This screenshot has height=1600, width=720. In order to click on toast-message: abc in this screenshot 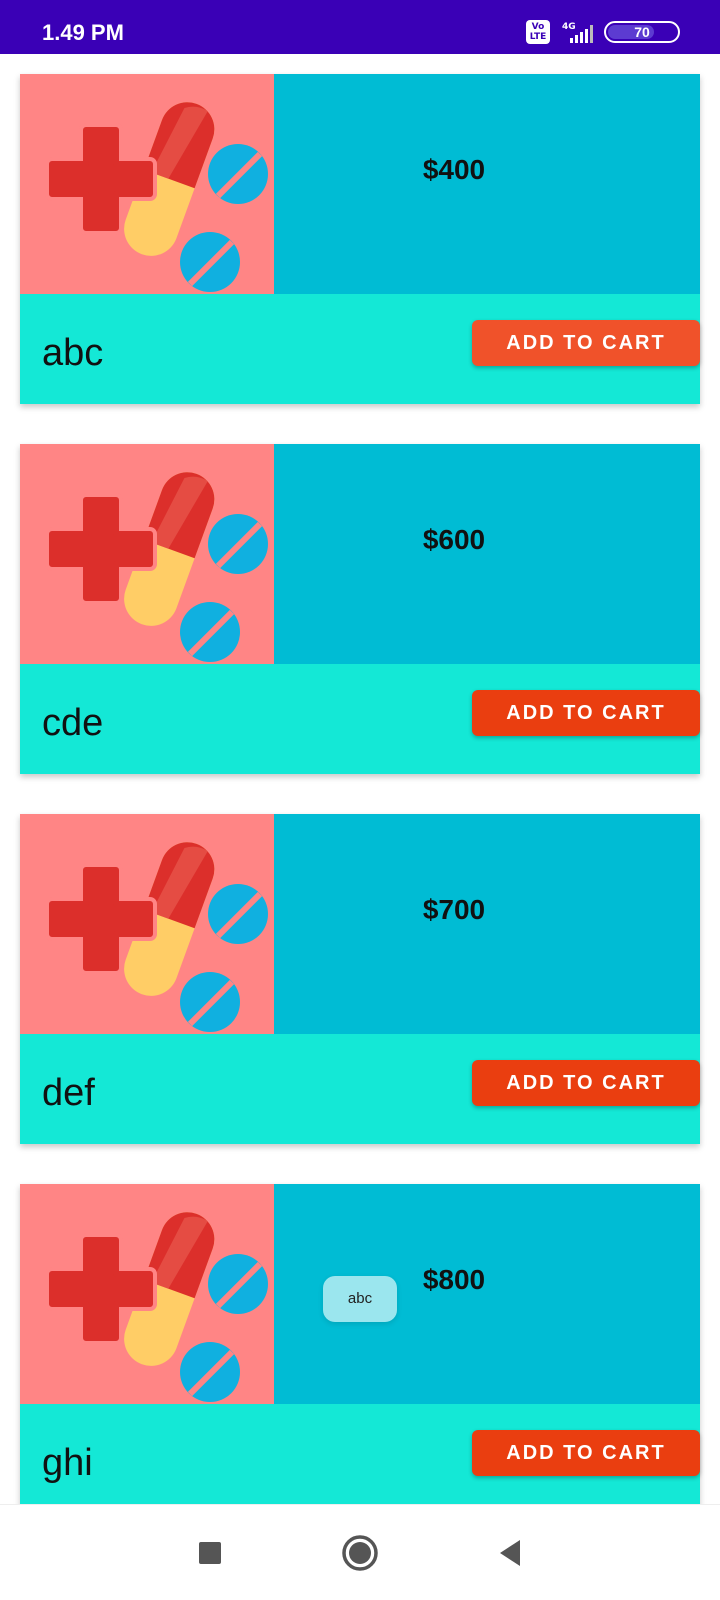, I will do `click(360, 1299)`.